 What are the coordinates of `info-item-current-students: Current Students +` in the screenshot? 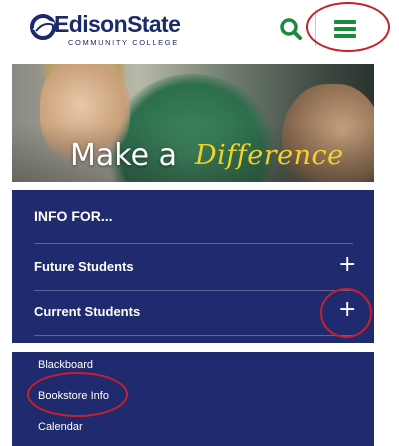 It's located at (193, 313).